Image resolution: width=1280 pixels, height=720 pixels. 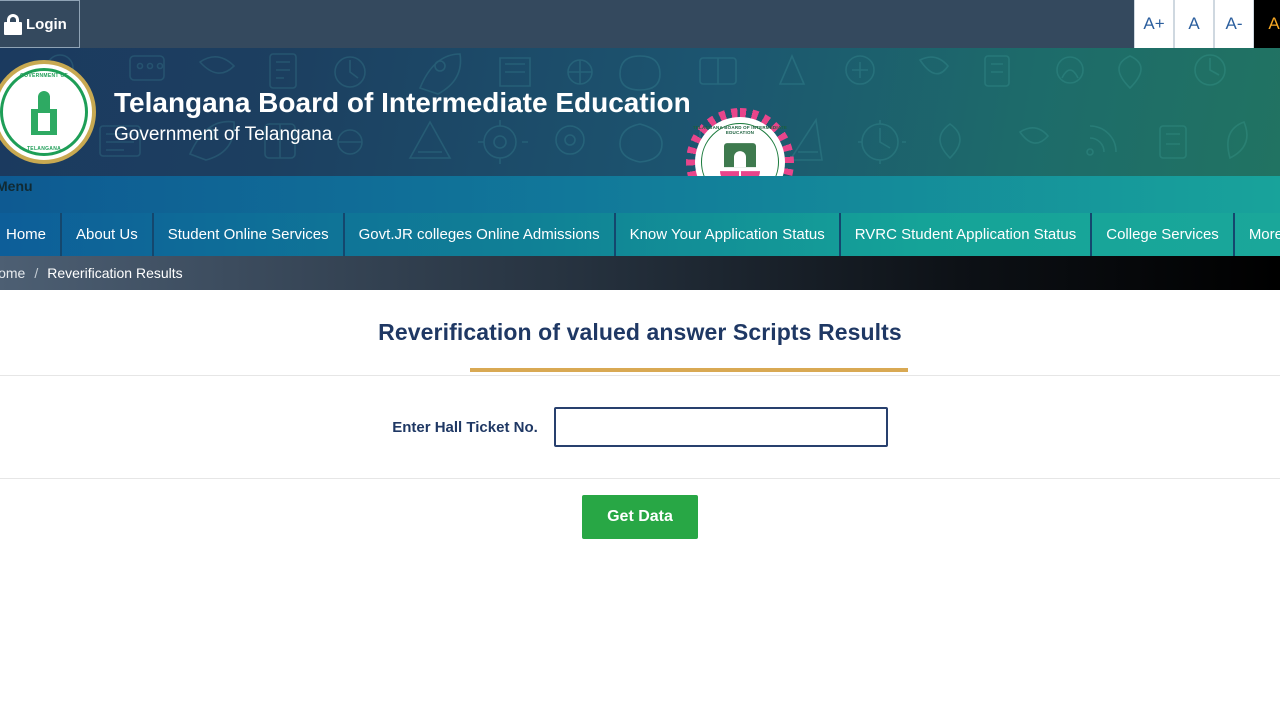 What do you see at coordinates (728, 234) in the screenshot?
I see `nav-item-know-your-application-status: Know Your Application Status` at bounding box center [728, 234].